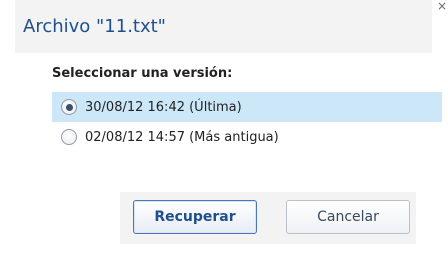 The height and width of the screenshot is (266, 448). Describe the element at coordinates (348, 217) in the screenshot. I see `cancel-button: Cancelar` at that location.